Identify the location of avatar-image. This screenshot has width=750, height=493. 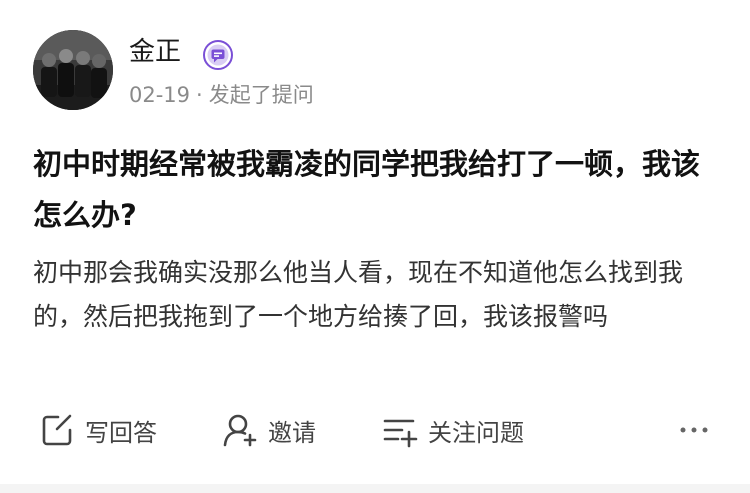
(73, 70).